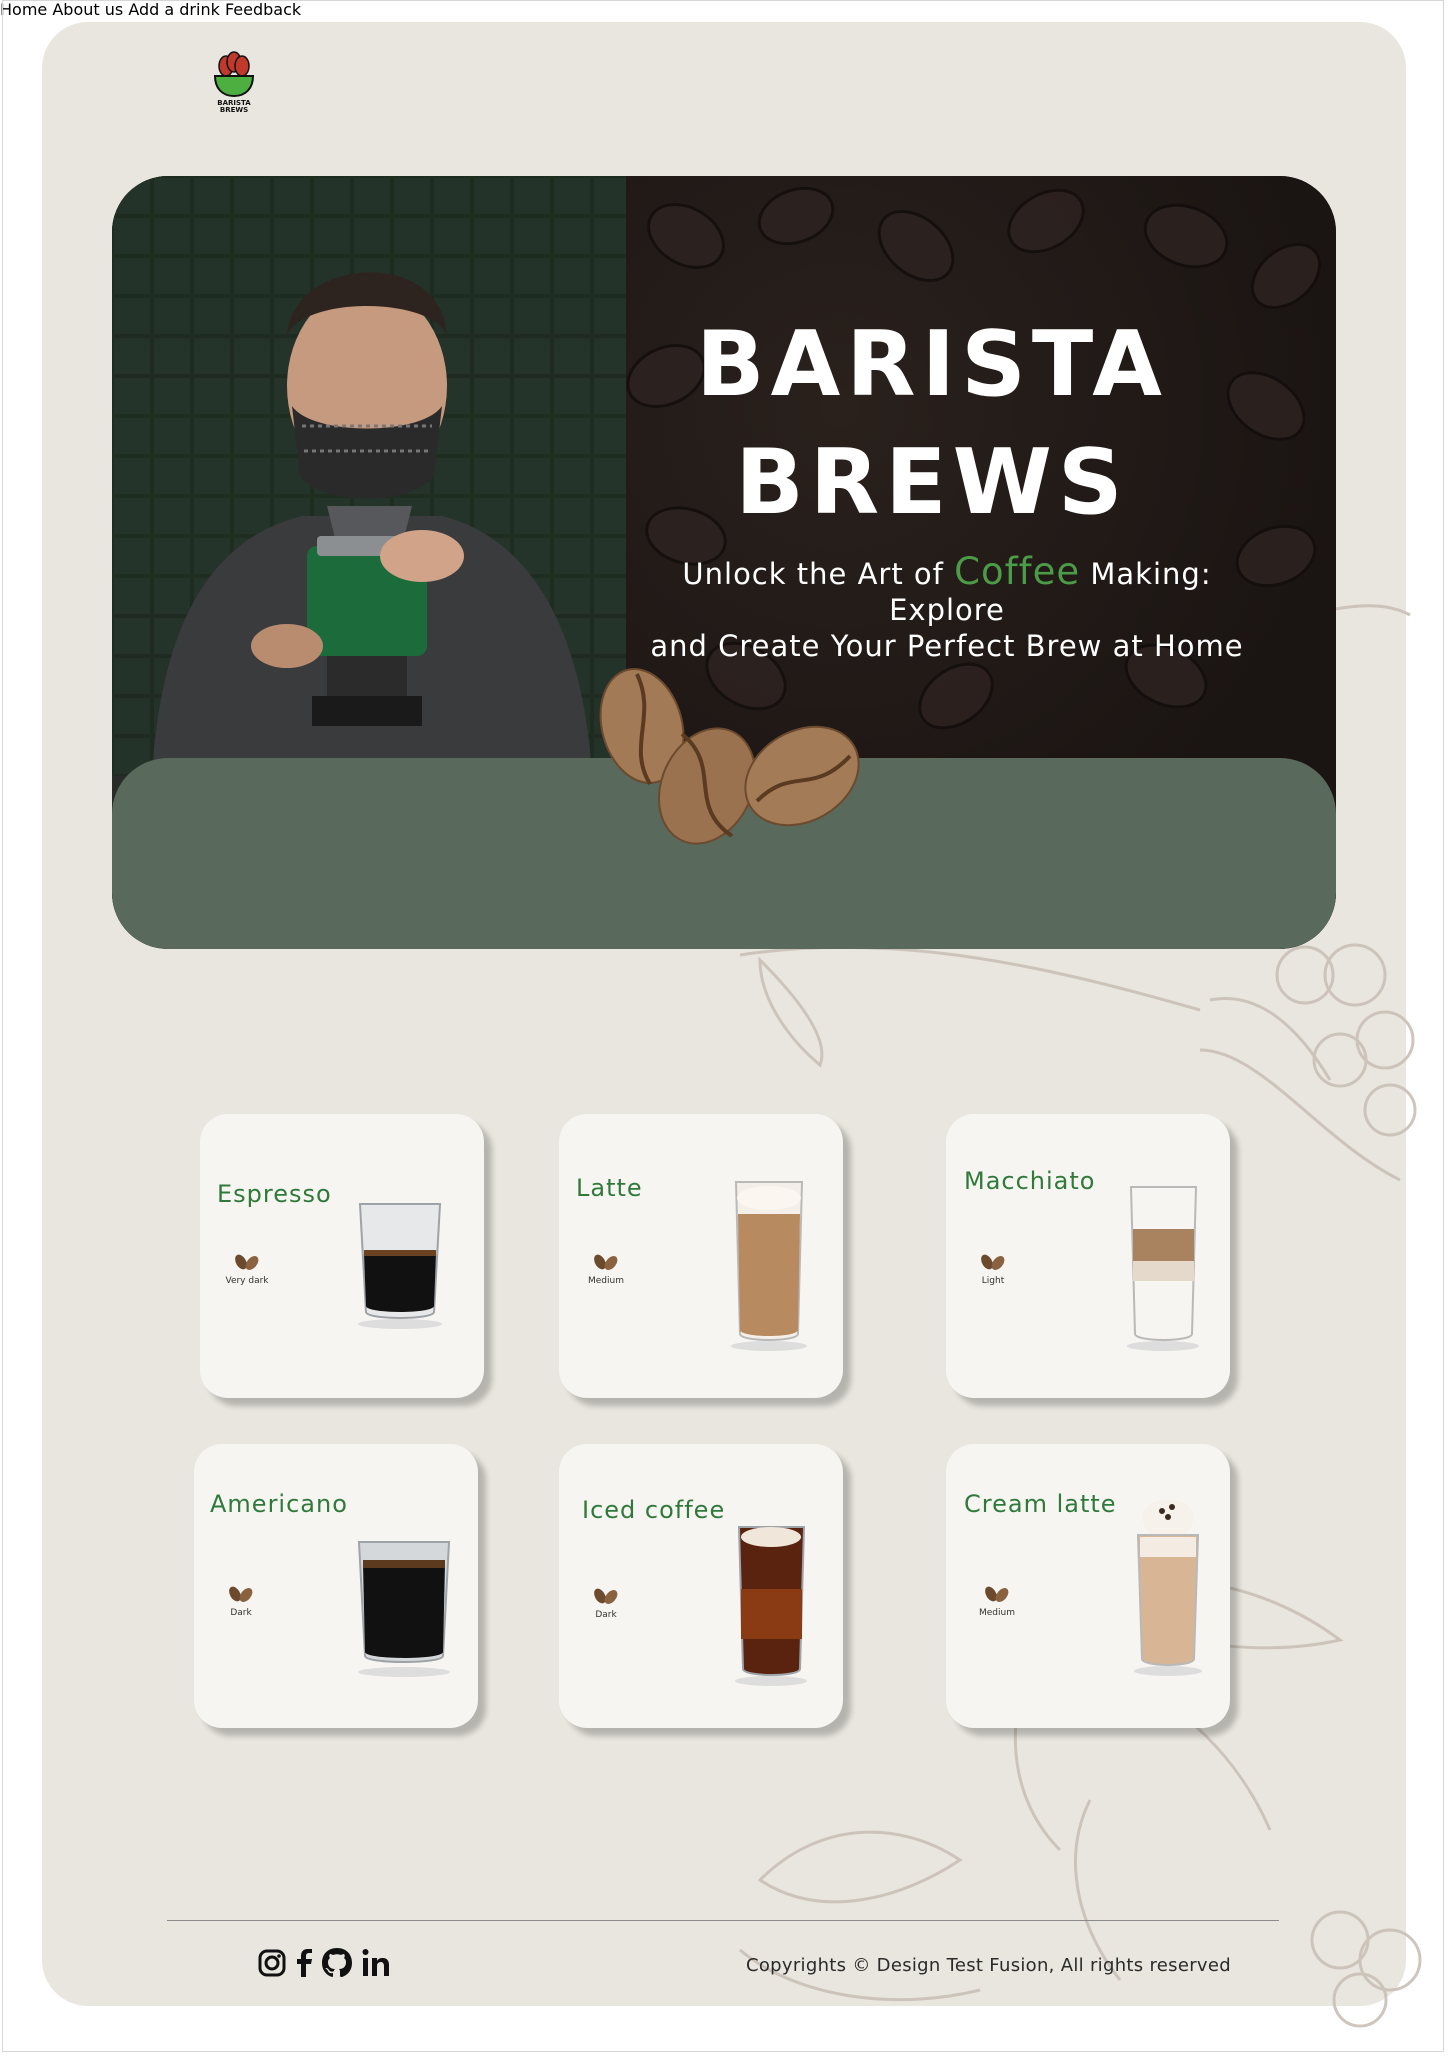 This screenshot has width=1448, height=2056. Describe the element at coordinates (400, 1266) in the screenshot. I see `espresso-glass-image` at that location.